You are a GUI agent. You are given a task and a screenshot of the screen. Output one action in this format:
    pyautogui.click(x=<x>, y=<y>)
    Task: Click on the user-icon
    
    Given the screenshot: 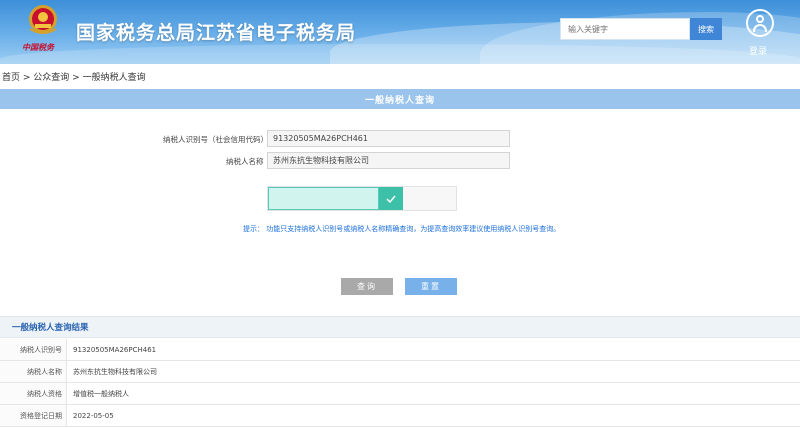 What is the action you would take?
    pyautogui.click(x=760, y=23)
    